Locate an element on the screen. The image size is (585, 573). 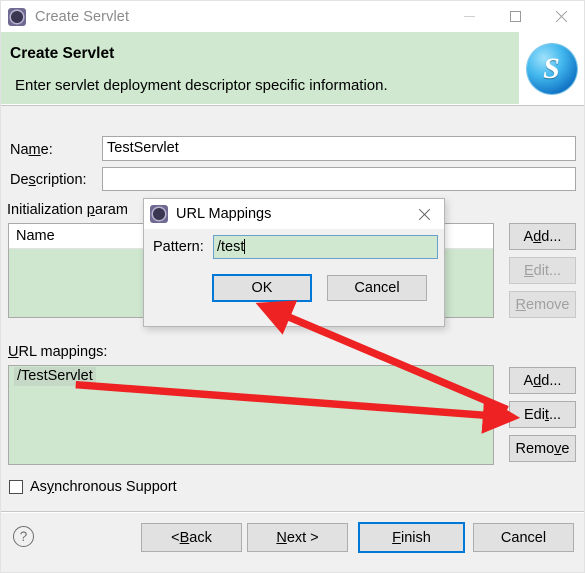
async-support-checkbox is located at coordinates (16, 487).